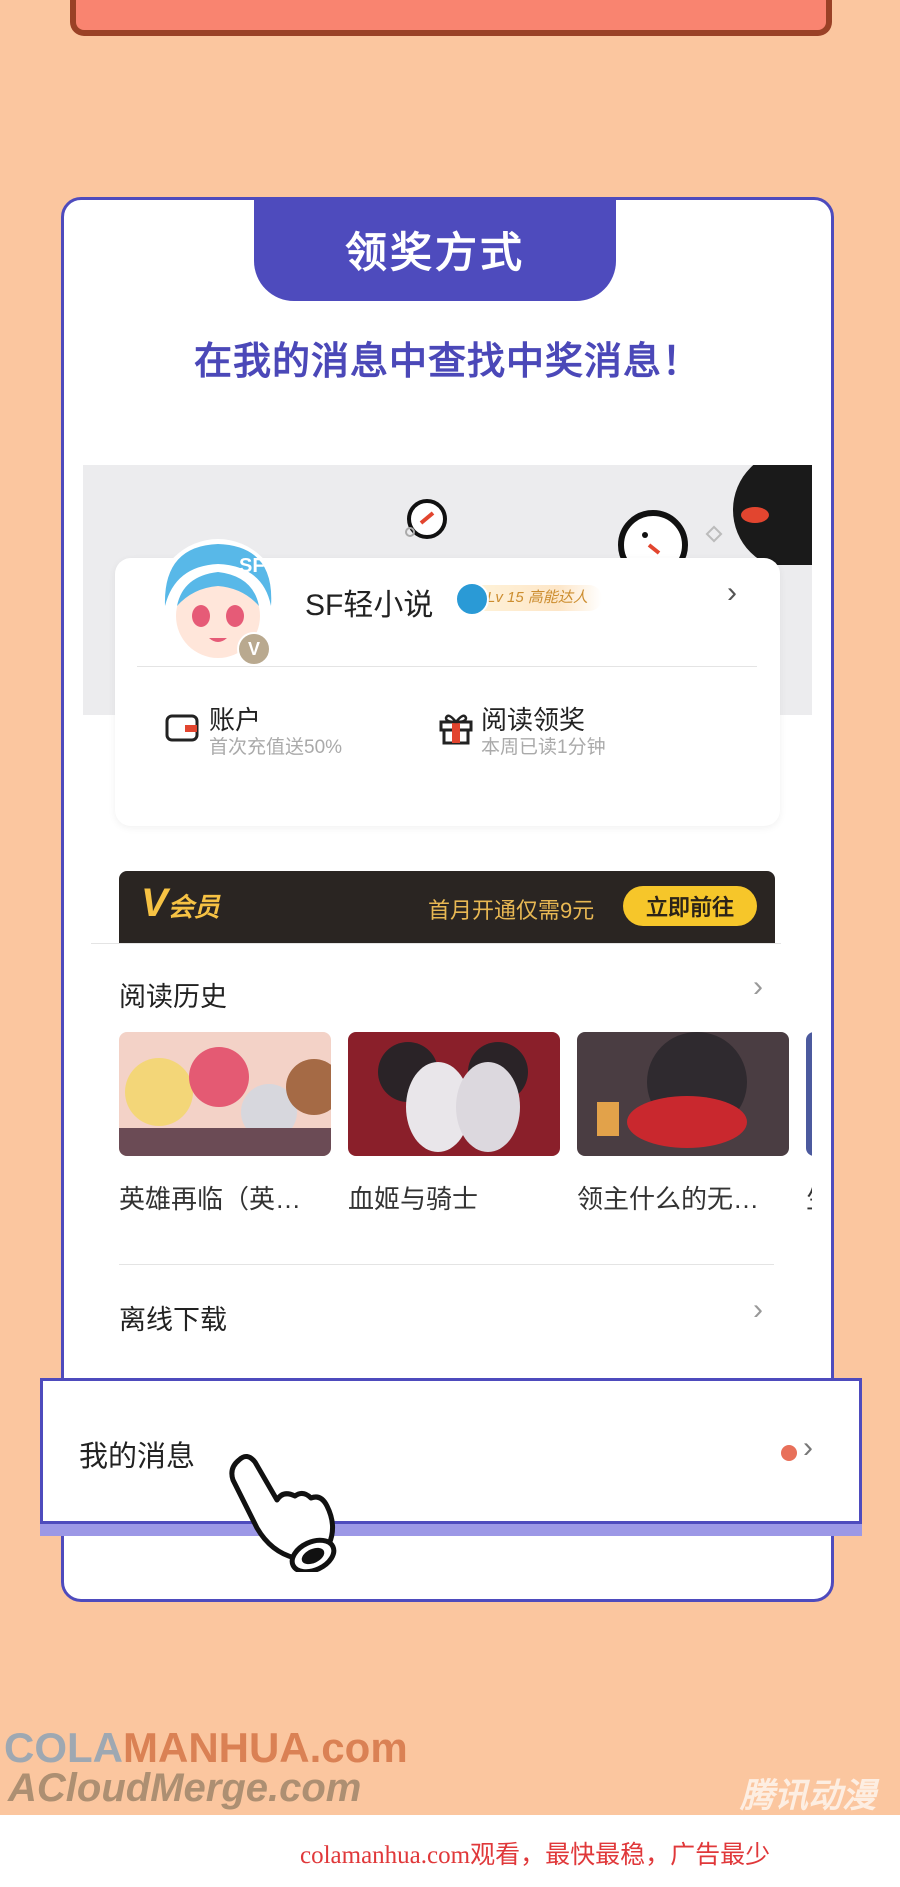 Image resolution: width=900 pixels, height=1887 pixels. What do you see at coordinates (472, 599) in the screenshot?
I see `level-icon` at bounding box center [472, 599].